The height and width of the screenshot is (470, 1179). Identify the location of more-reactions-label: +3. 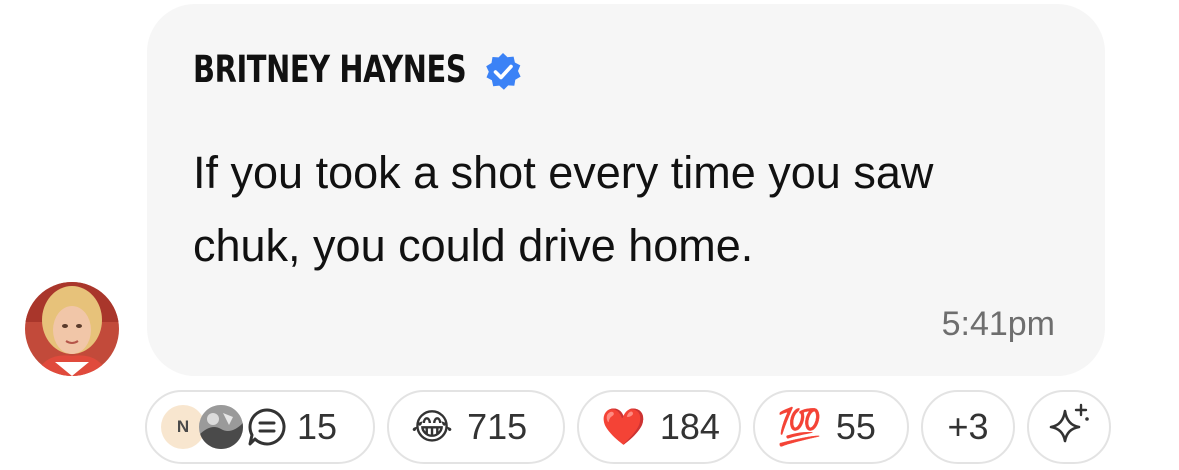
(968, 426).